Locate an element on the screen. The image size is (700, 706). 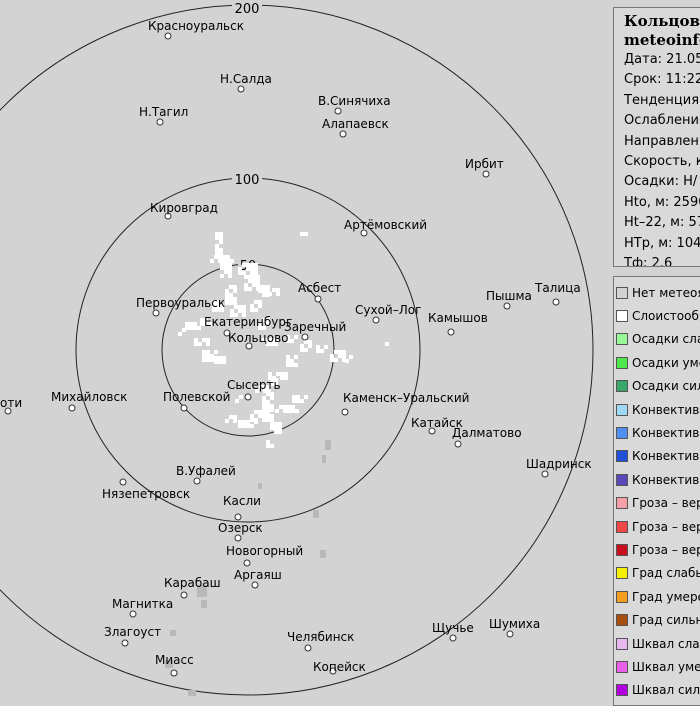
city-marker: Миасс is located at coordinates (174, 665).